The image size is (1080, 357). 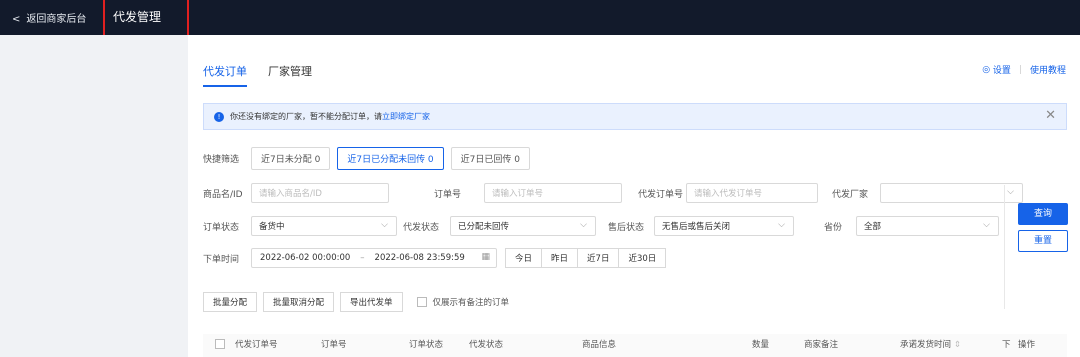 What do you see at coordinates (56, 19) in the screenshot?
I see `back-label: 返回商家后台` at bounding box center [56, 19].